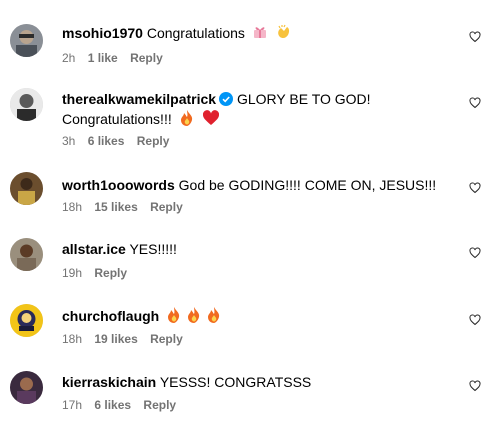 Image resolution: width=493 pixels, height=431 pixels. What do you see at coordinates (226, 99) in the screenshot?
I see `verified-badge-icon` at bounding box center [226, 99].